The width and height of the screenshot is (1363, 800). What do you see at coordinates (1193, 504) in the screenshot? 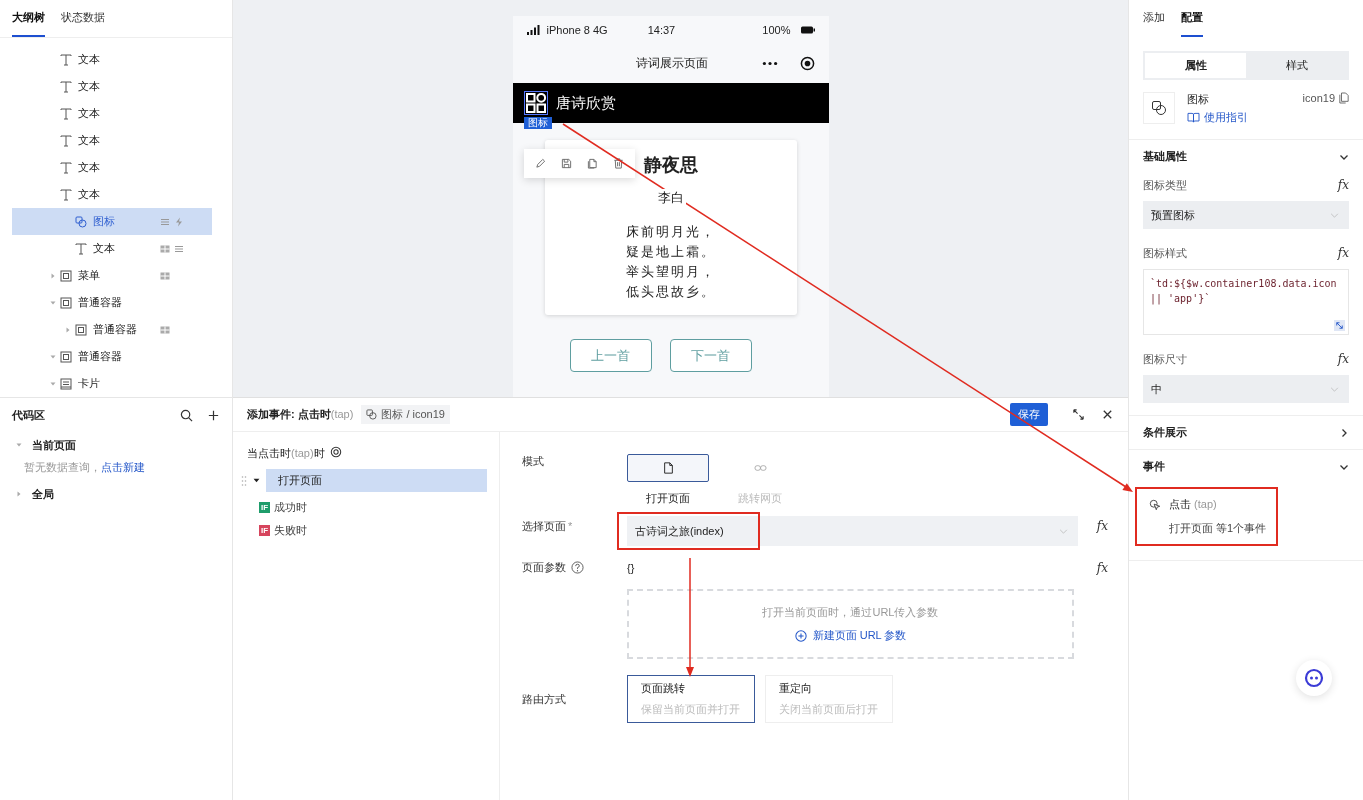
I see `event-name: 点击 (tap)` at bounding box center [1193, 504].